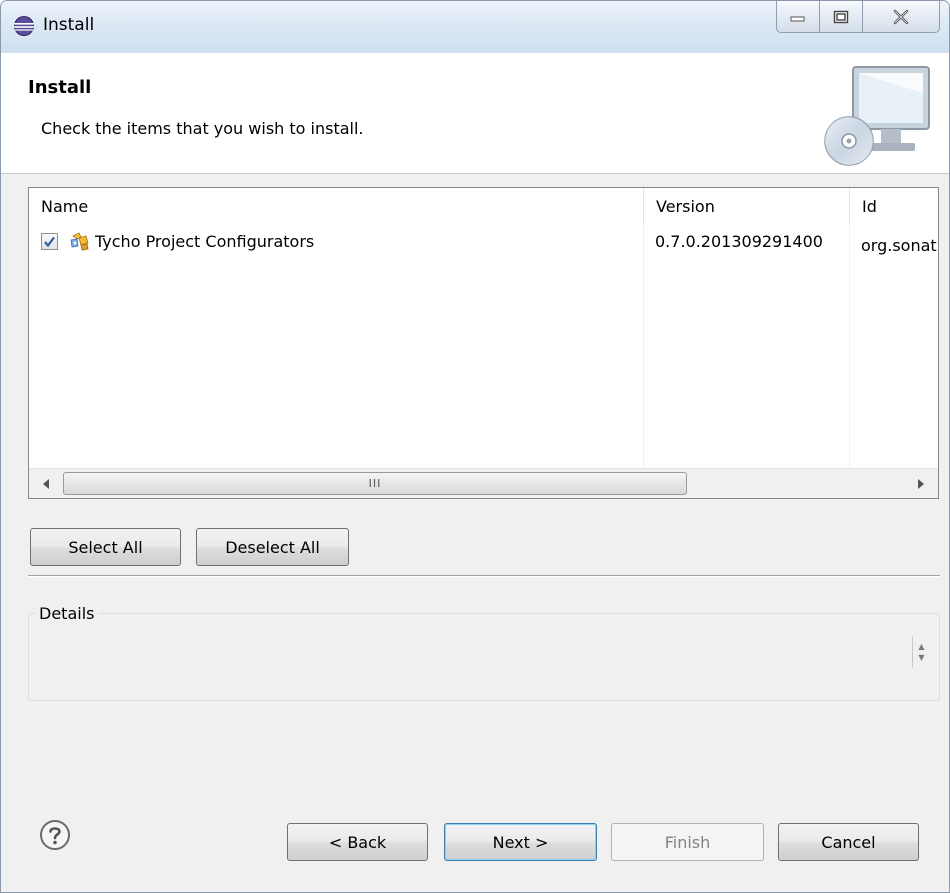 The height and width of the screenshot is (893, 950). Describe the element at coordinates (205, 241) in the screenshot. I see `row-name: Tycho Project Configurators` at that location.